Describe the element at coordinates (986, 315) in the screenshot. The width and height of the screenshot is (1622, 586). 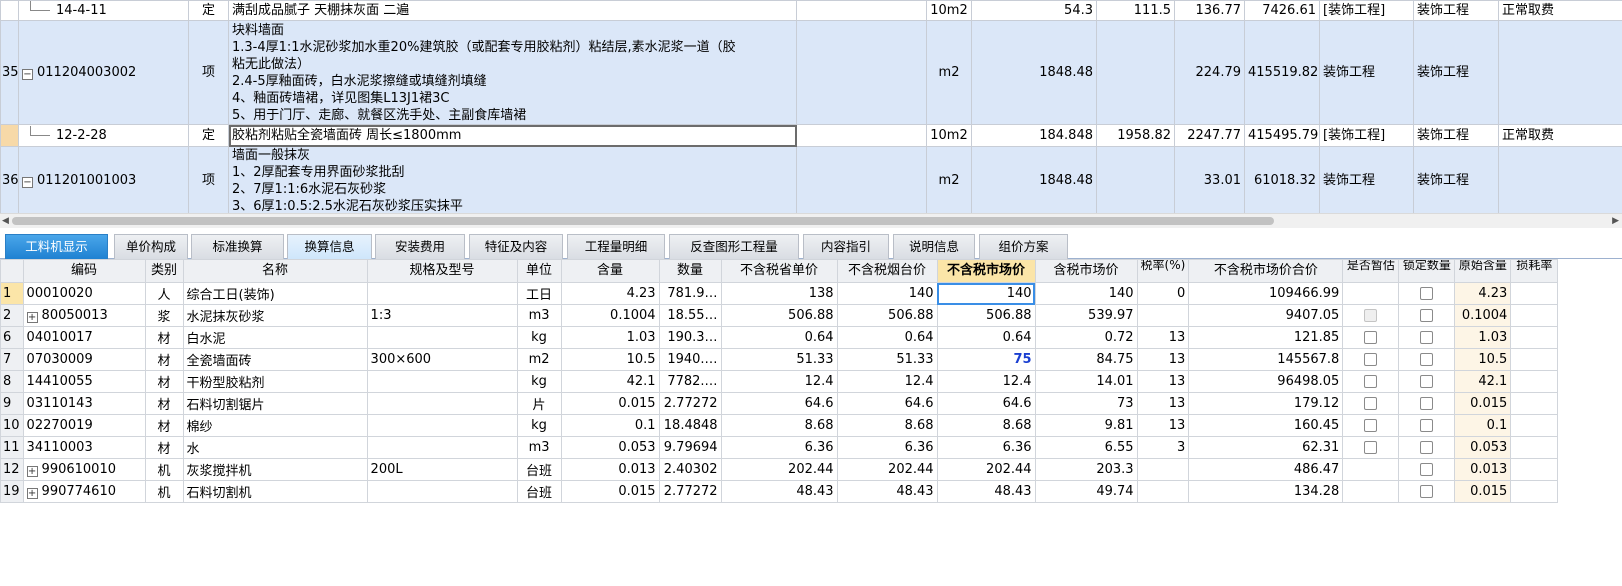
I see `resource-market-price: 506.88` at that location.